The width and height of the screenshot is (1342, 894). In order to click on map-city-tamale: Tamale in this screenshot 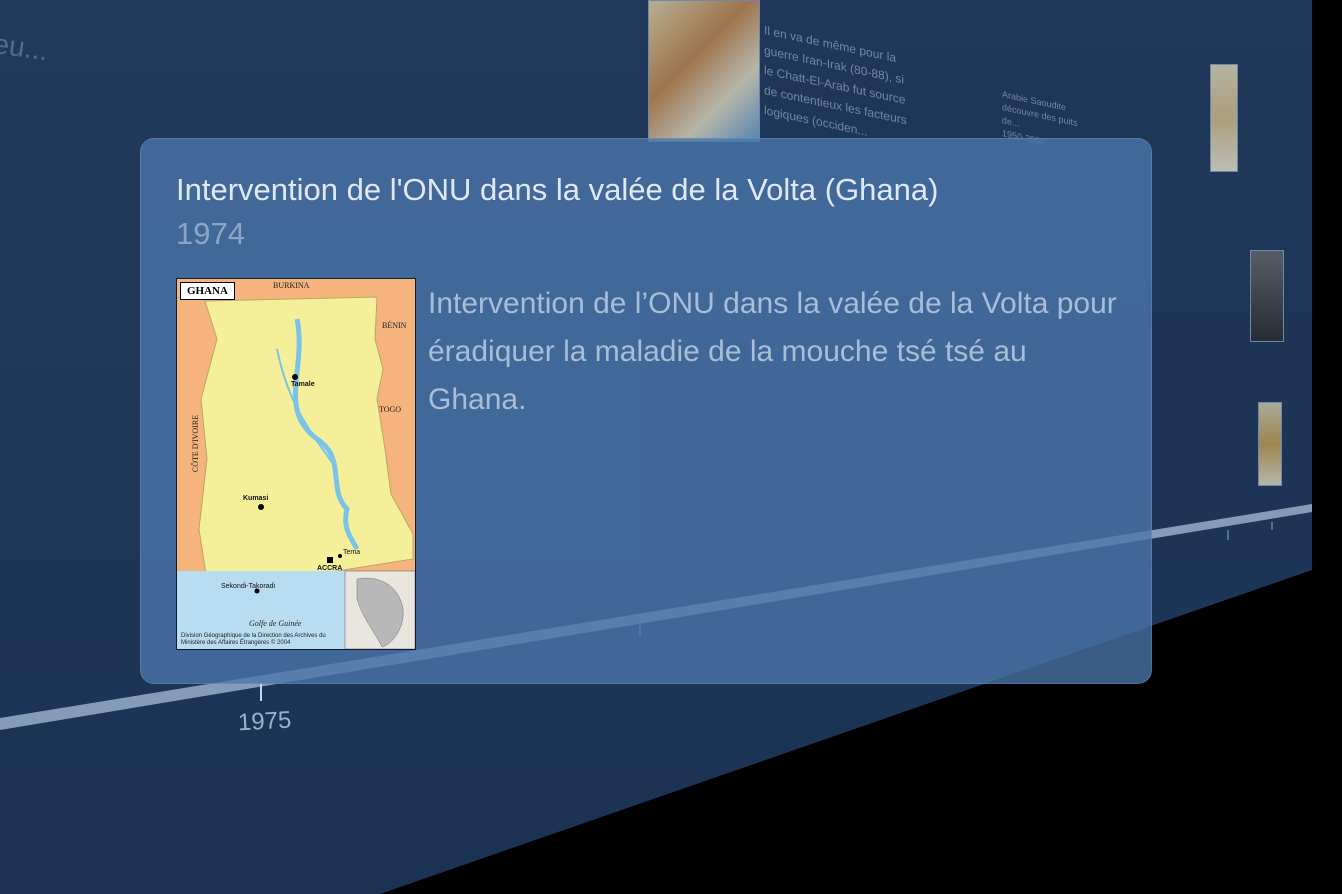, I will do `click(303, 384)`.